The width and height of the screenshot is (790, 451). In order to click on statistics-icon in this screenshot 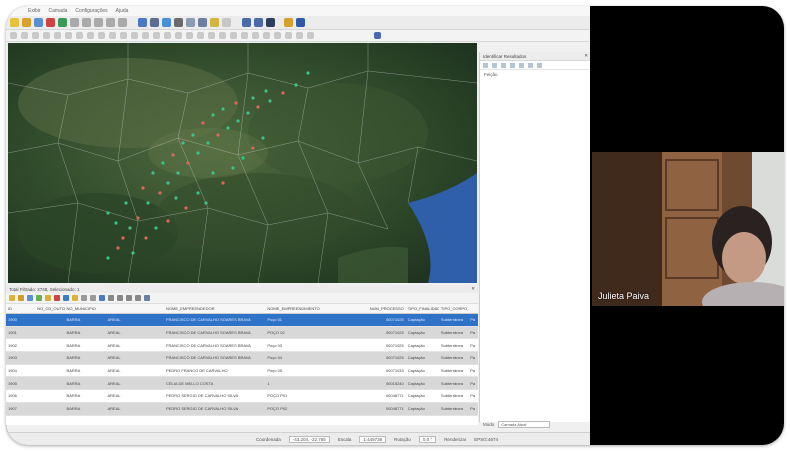, I will do `click(166, 22)`.